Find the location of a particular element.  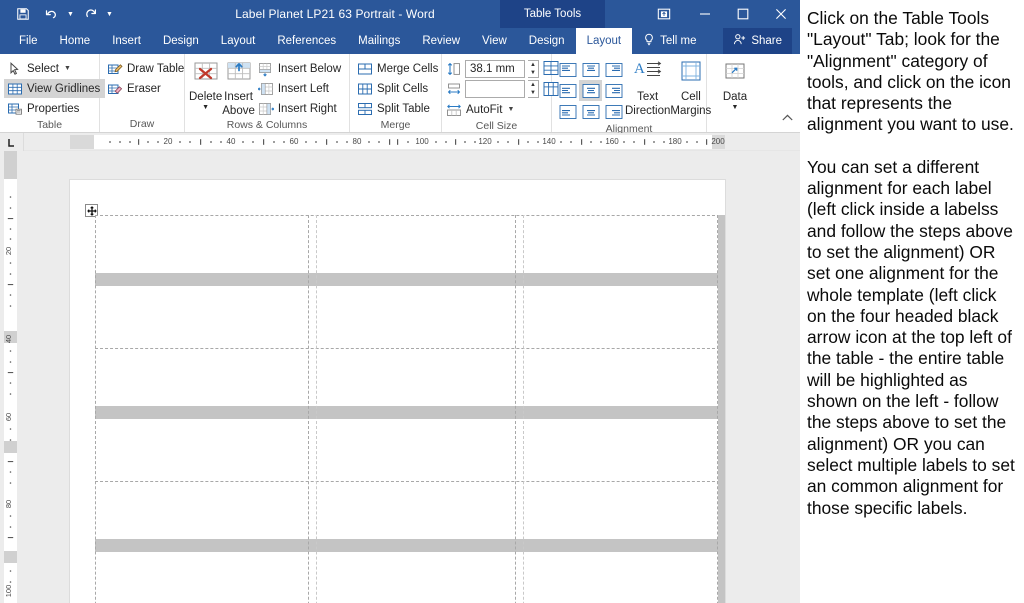

insert-above-button: Insert Above is located at coordinates (238, 87).